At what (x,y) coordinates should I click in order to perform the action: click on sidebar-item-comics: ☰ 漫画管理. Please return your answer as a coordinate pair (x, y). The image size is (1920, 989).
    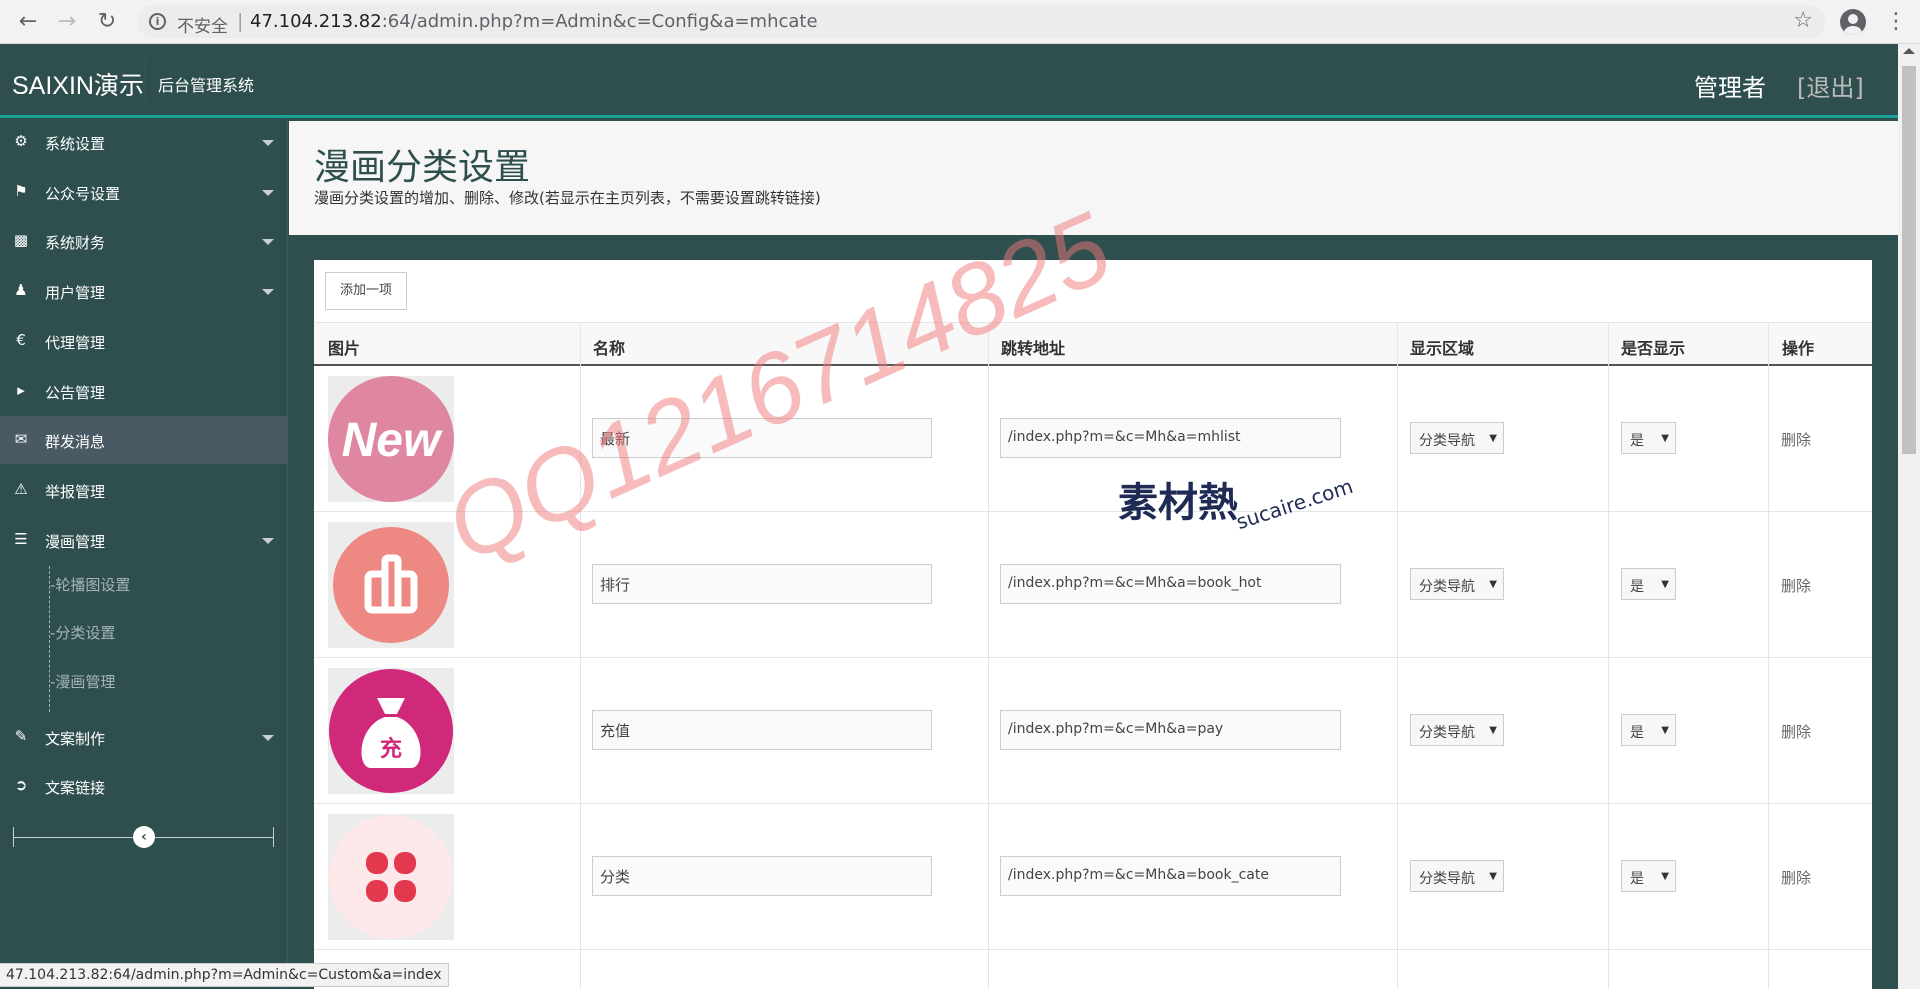
    Looking at the image, I should click on (144, 540).